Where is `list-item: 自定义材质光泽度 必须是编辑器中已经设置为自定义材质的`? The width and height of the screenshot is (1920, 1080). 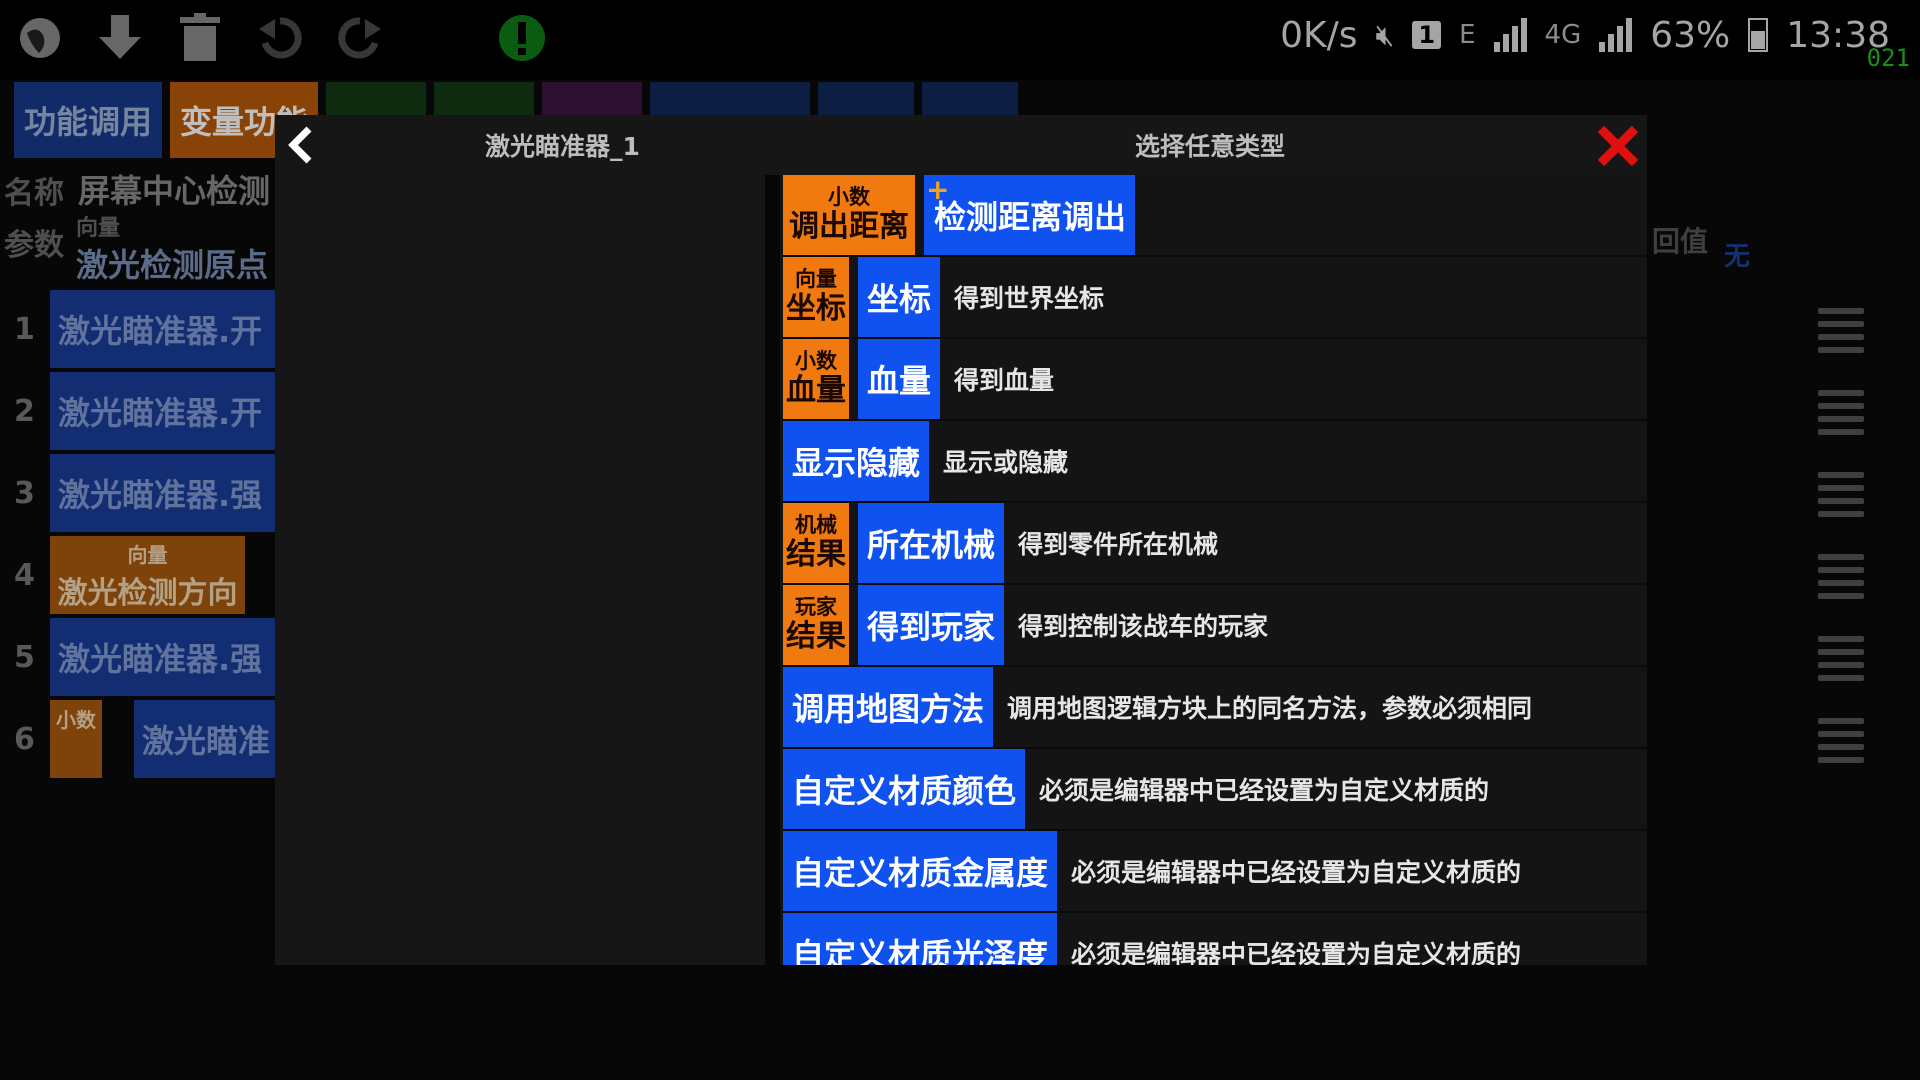 list-item: 自定义材质光泽度 必须是编辑器中已经设置为自定义材质的 is located at coordinates (1215, 939).